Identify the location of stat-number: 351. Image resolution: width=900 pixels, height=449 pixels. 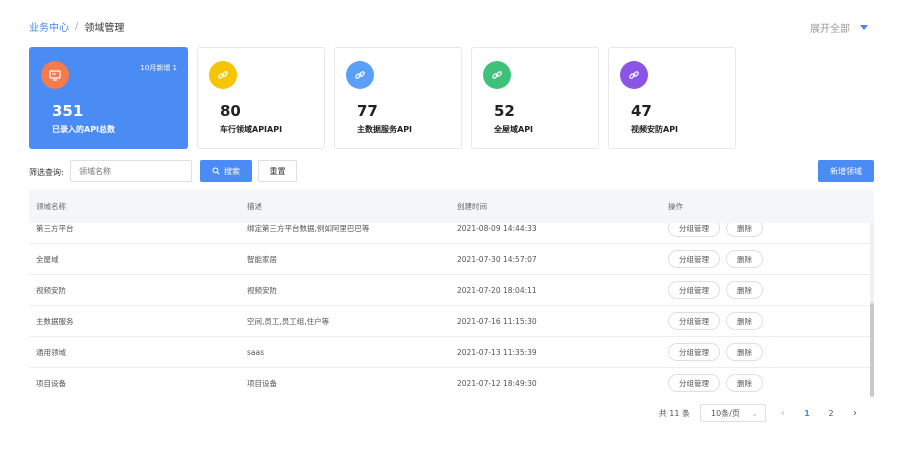
(68, 111).